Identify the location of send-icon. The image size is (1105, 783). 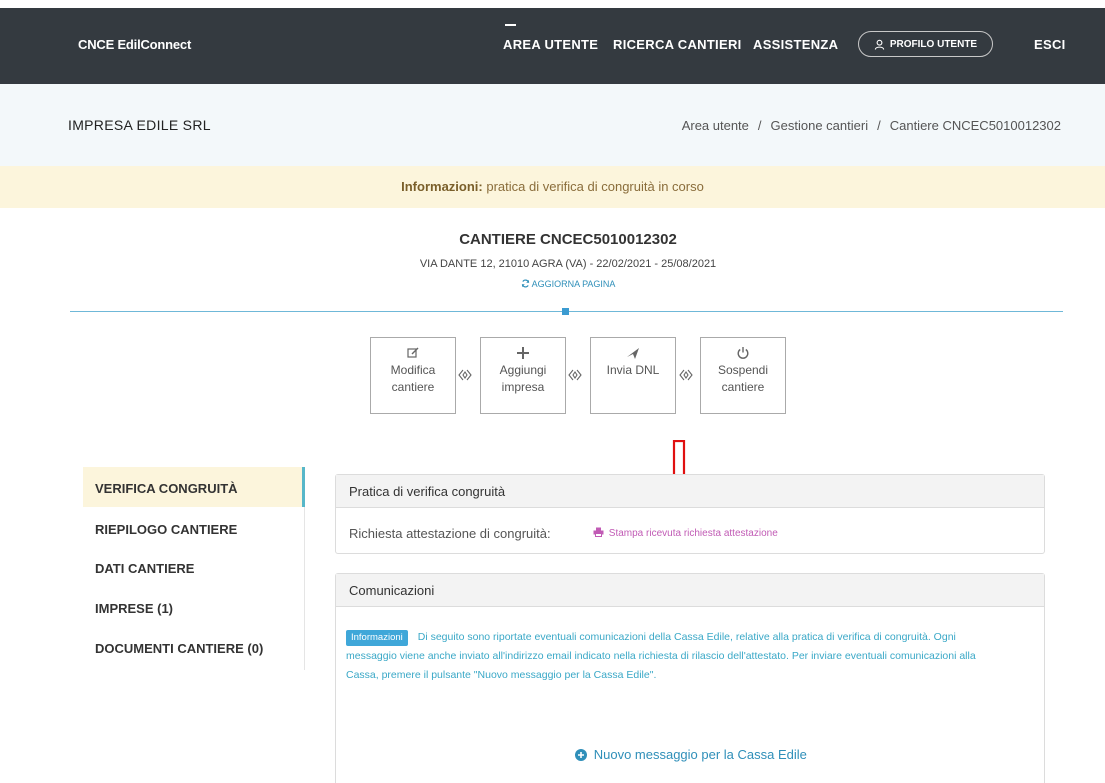
(633, 353).